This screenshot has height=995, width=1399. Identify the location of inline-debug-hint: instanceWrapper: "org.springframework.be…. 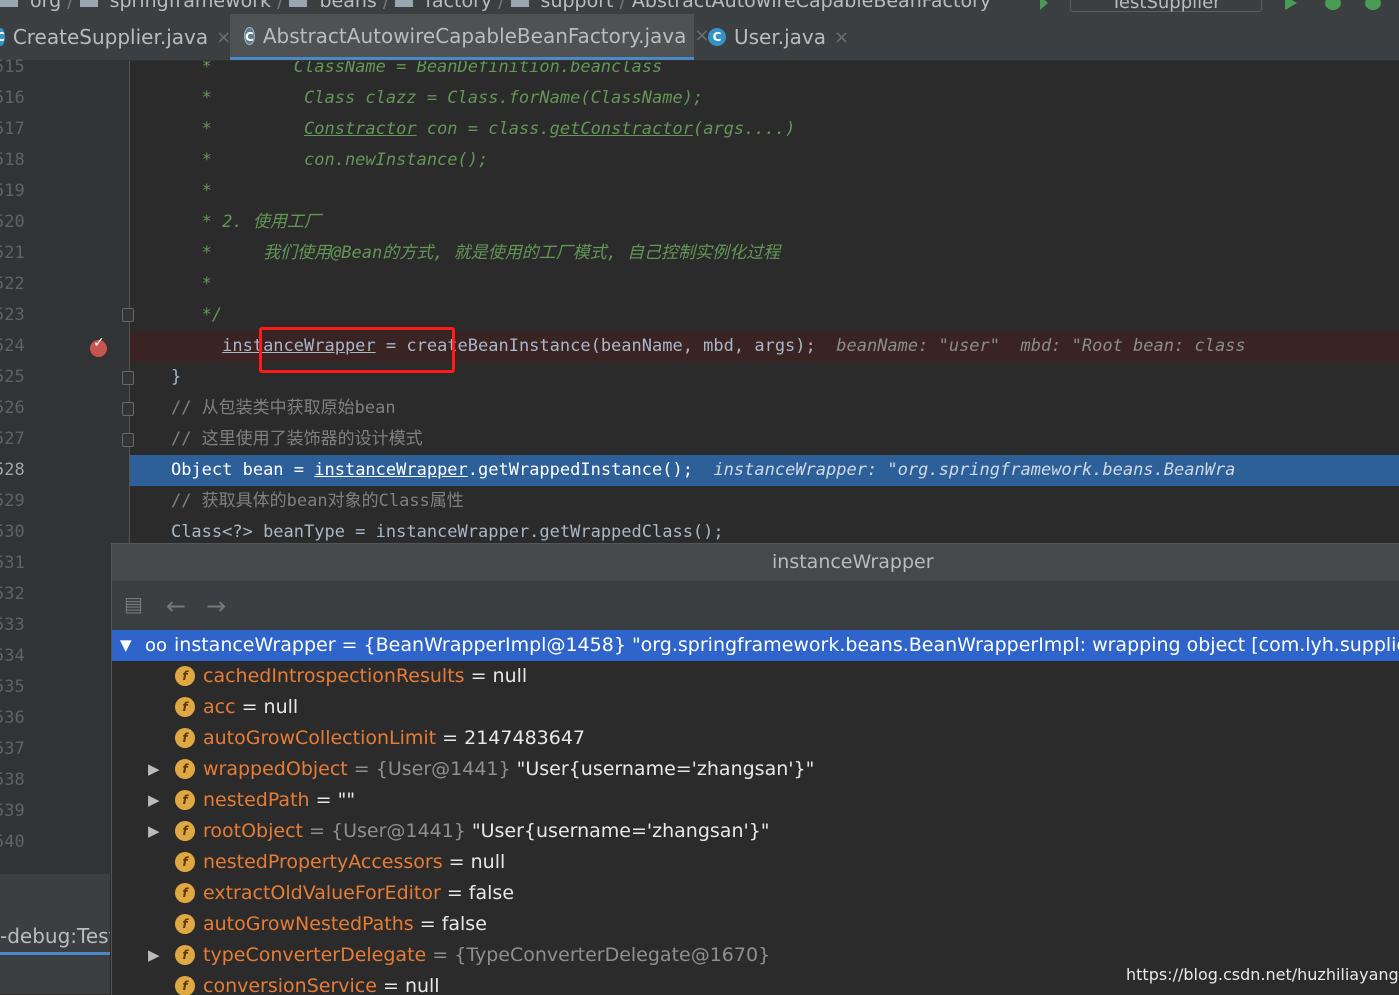
(974, 470).